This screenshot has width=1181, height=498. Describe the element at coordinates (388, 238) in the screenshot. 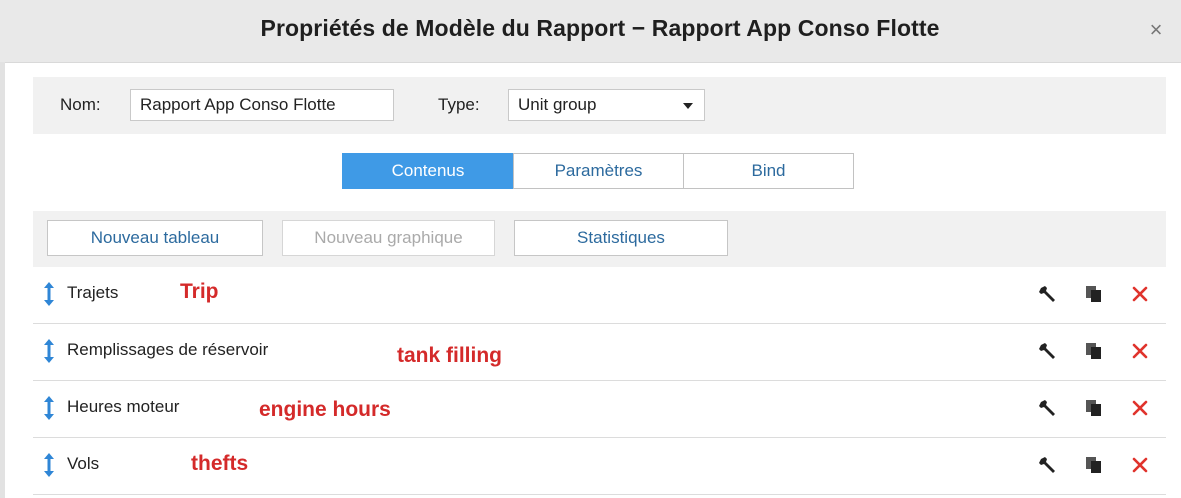

I see `new-chart-button: Nouveau graphique` at that location.